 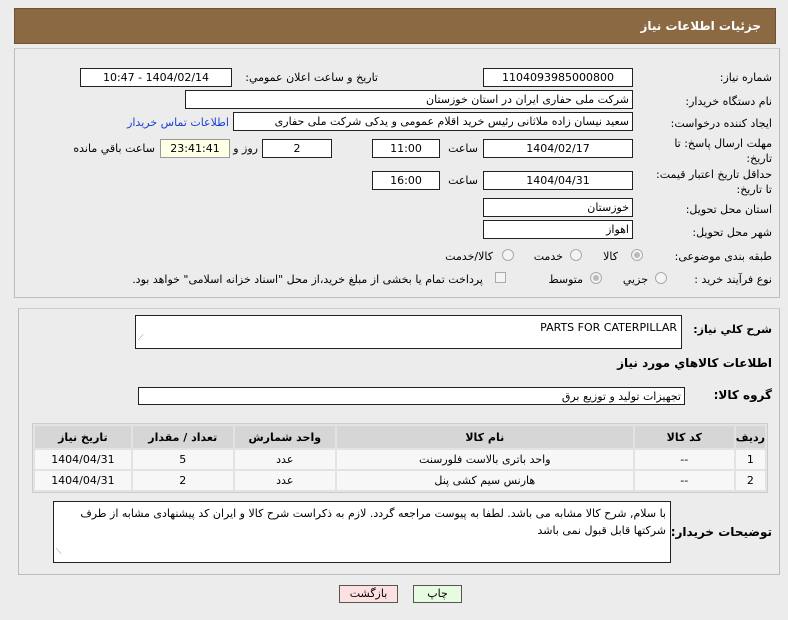 What do you see at coordinates (558, 77) in the screenshot?
I see `need-number-field: 1104093985000800` at bounding box center [558, 77].